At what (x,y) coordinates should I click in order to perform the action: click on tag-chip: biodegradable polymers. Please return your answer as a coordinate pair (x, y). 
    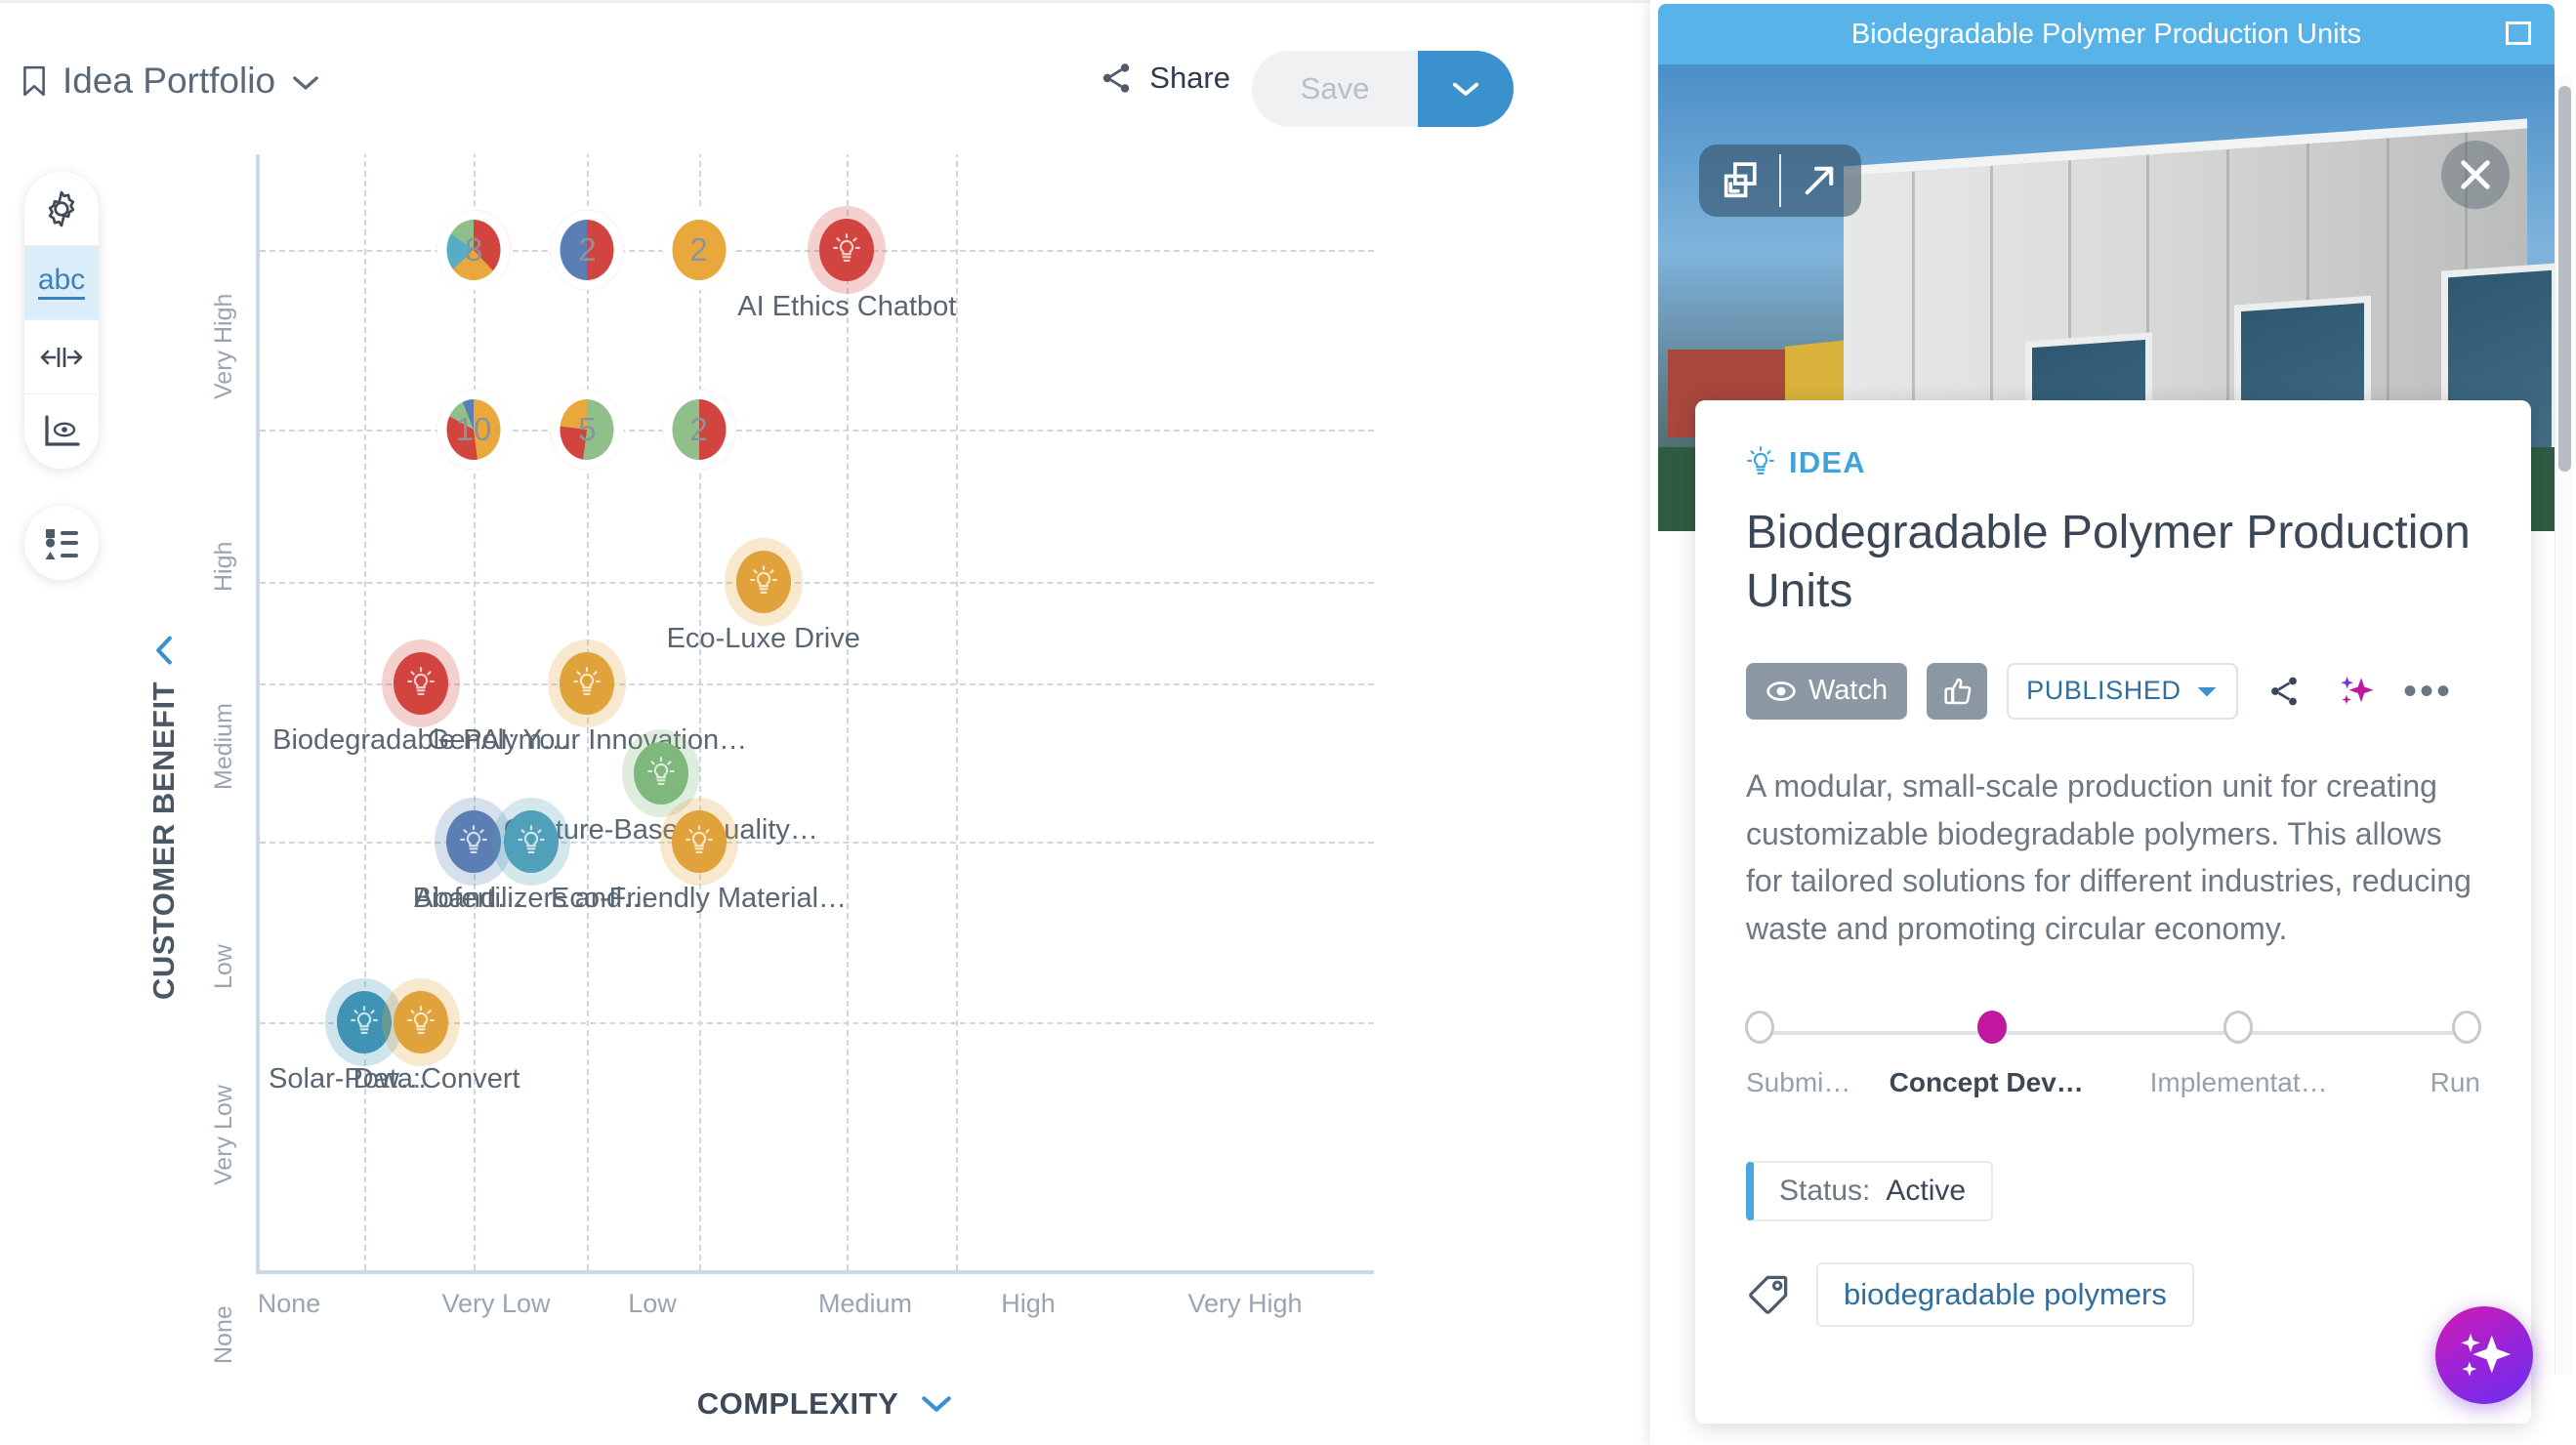
    Looking at the image, I should click on (2005, 1295).